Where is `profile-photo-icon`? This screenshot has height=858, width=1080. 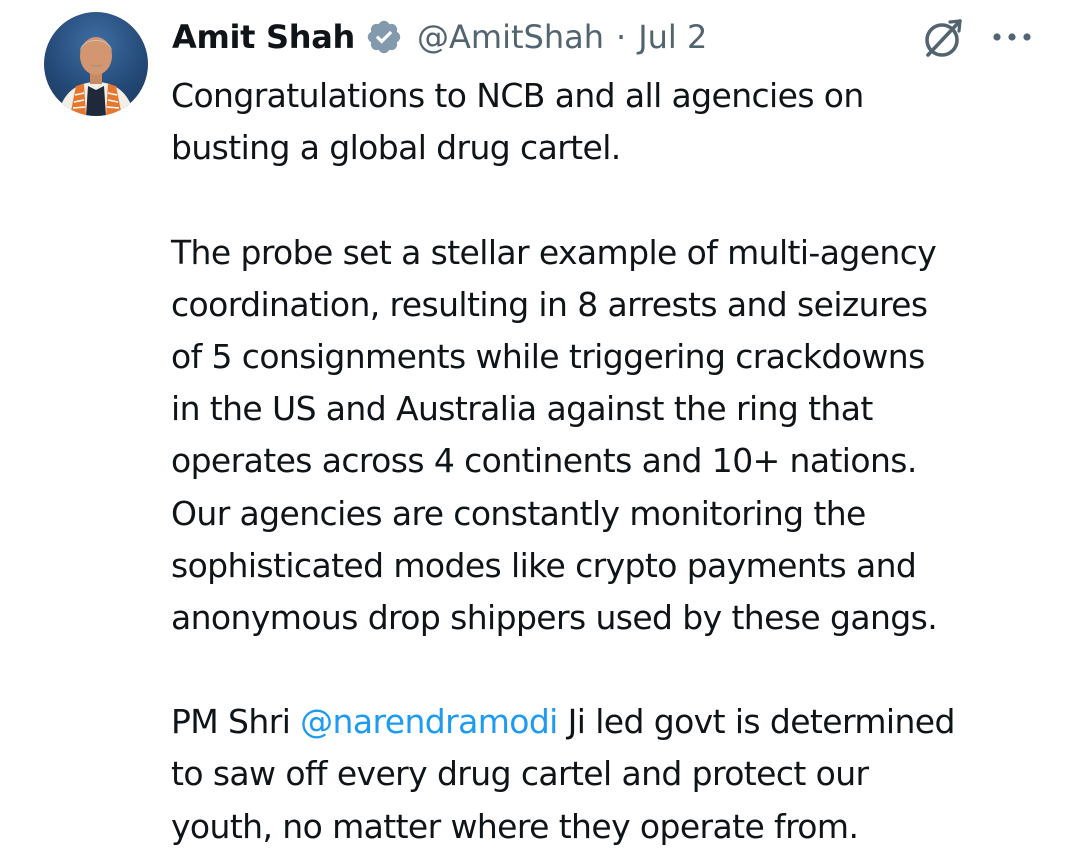 profile-photo-icon is located at coordinates (96, 76).